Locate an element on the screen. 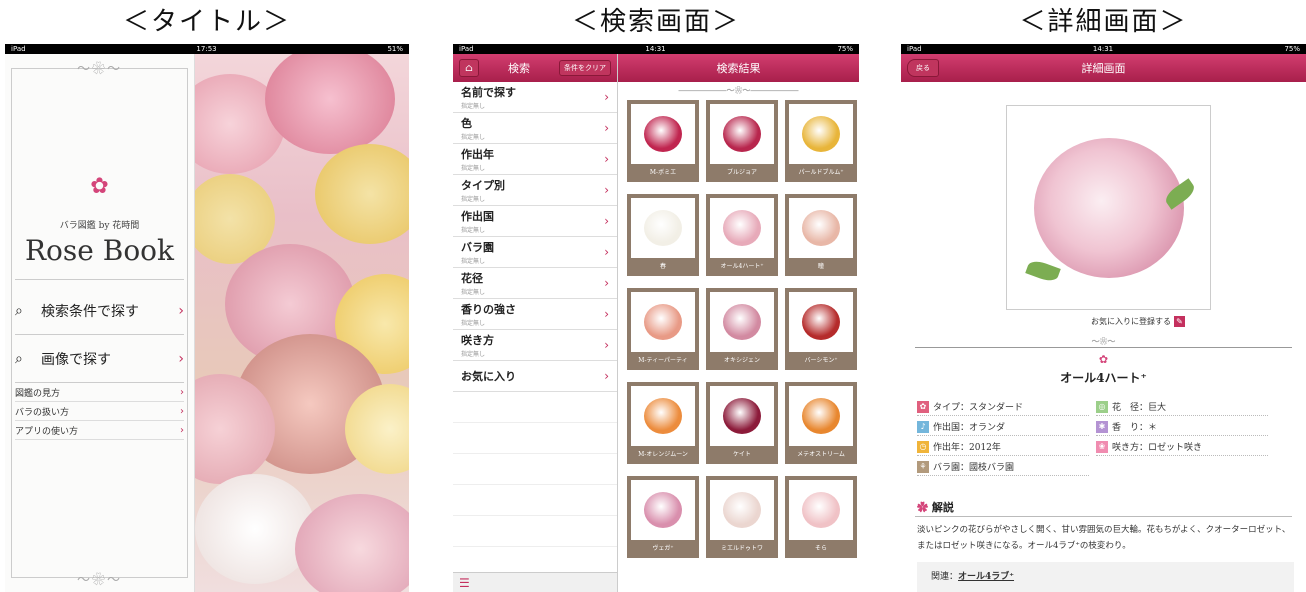  back-button: 戻る is located at coordinates (923, 68).